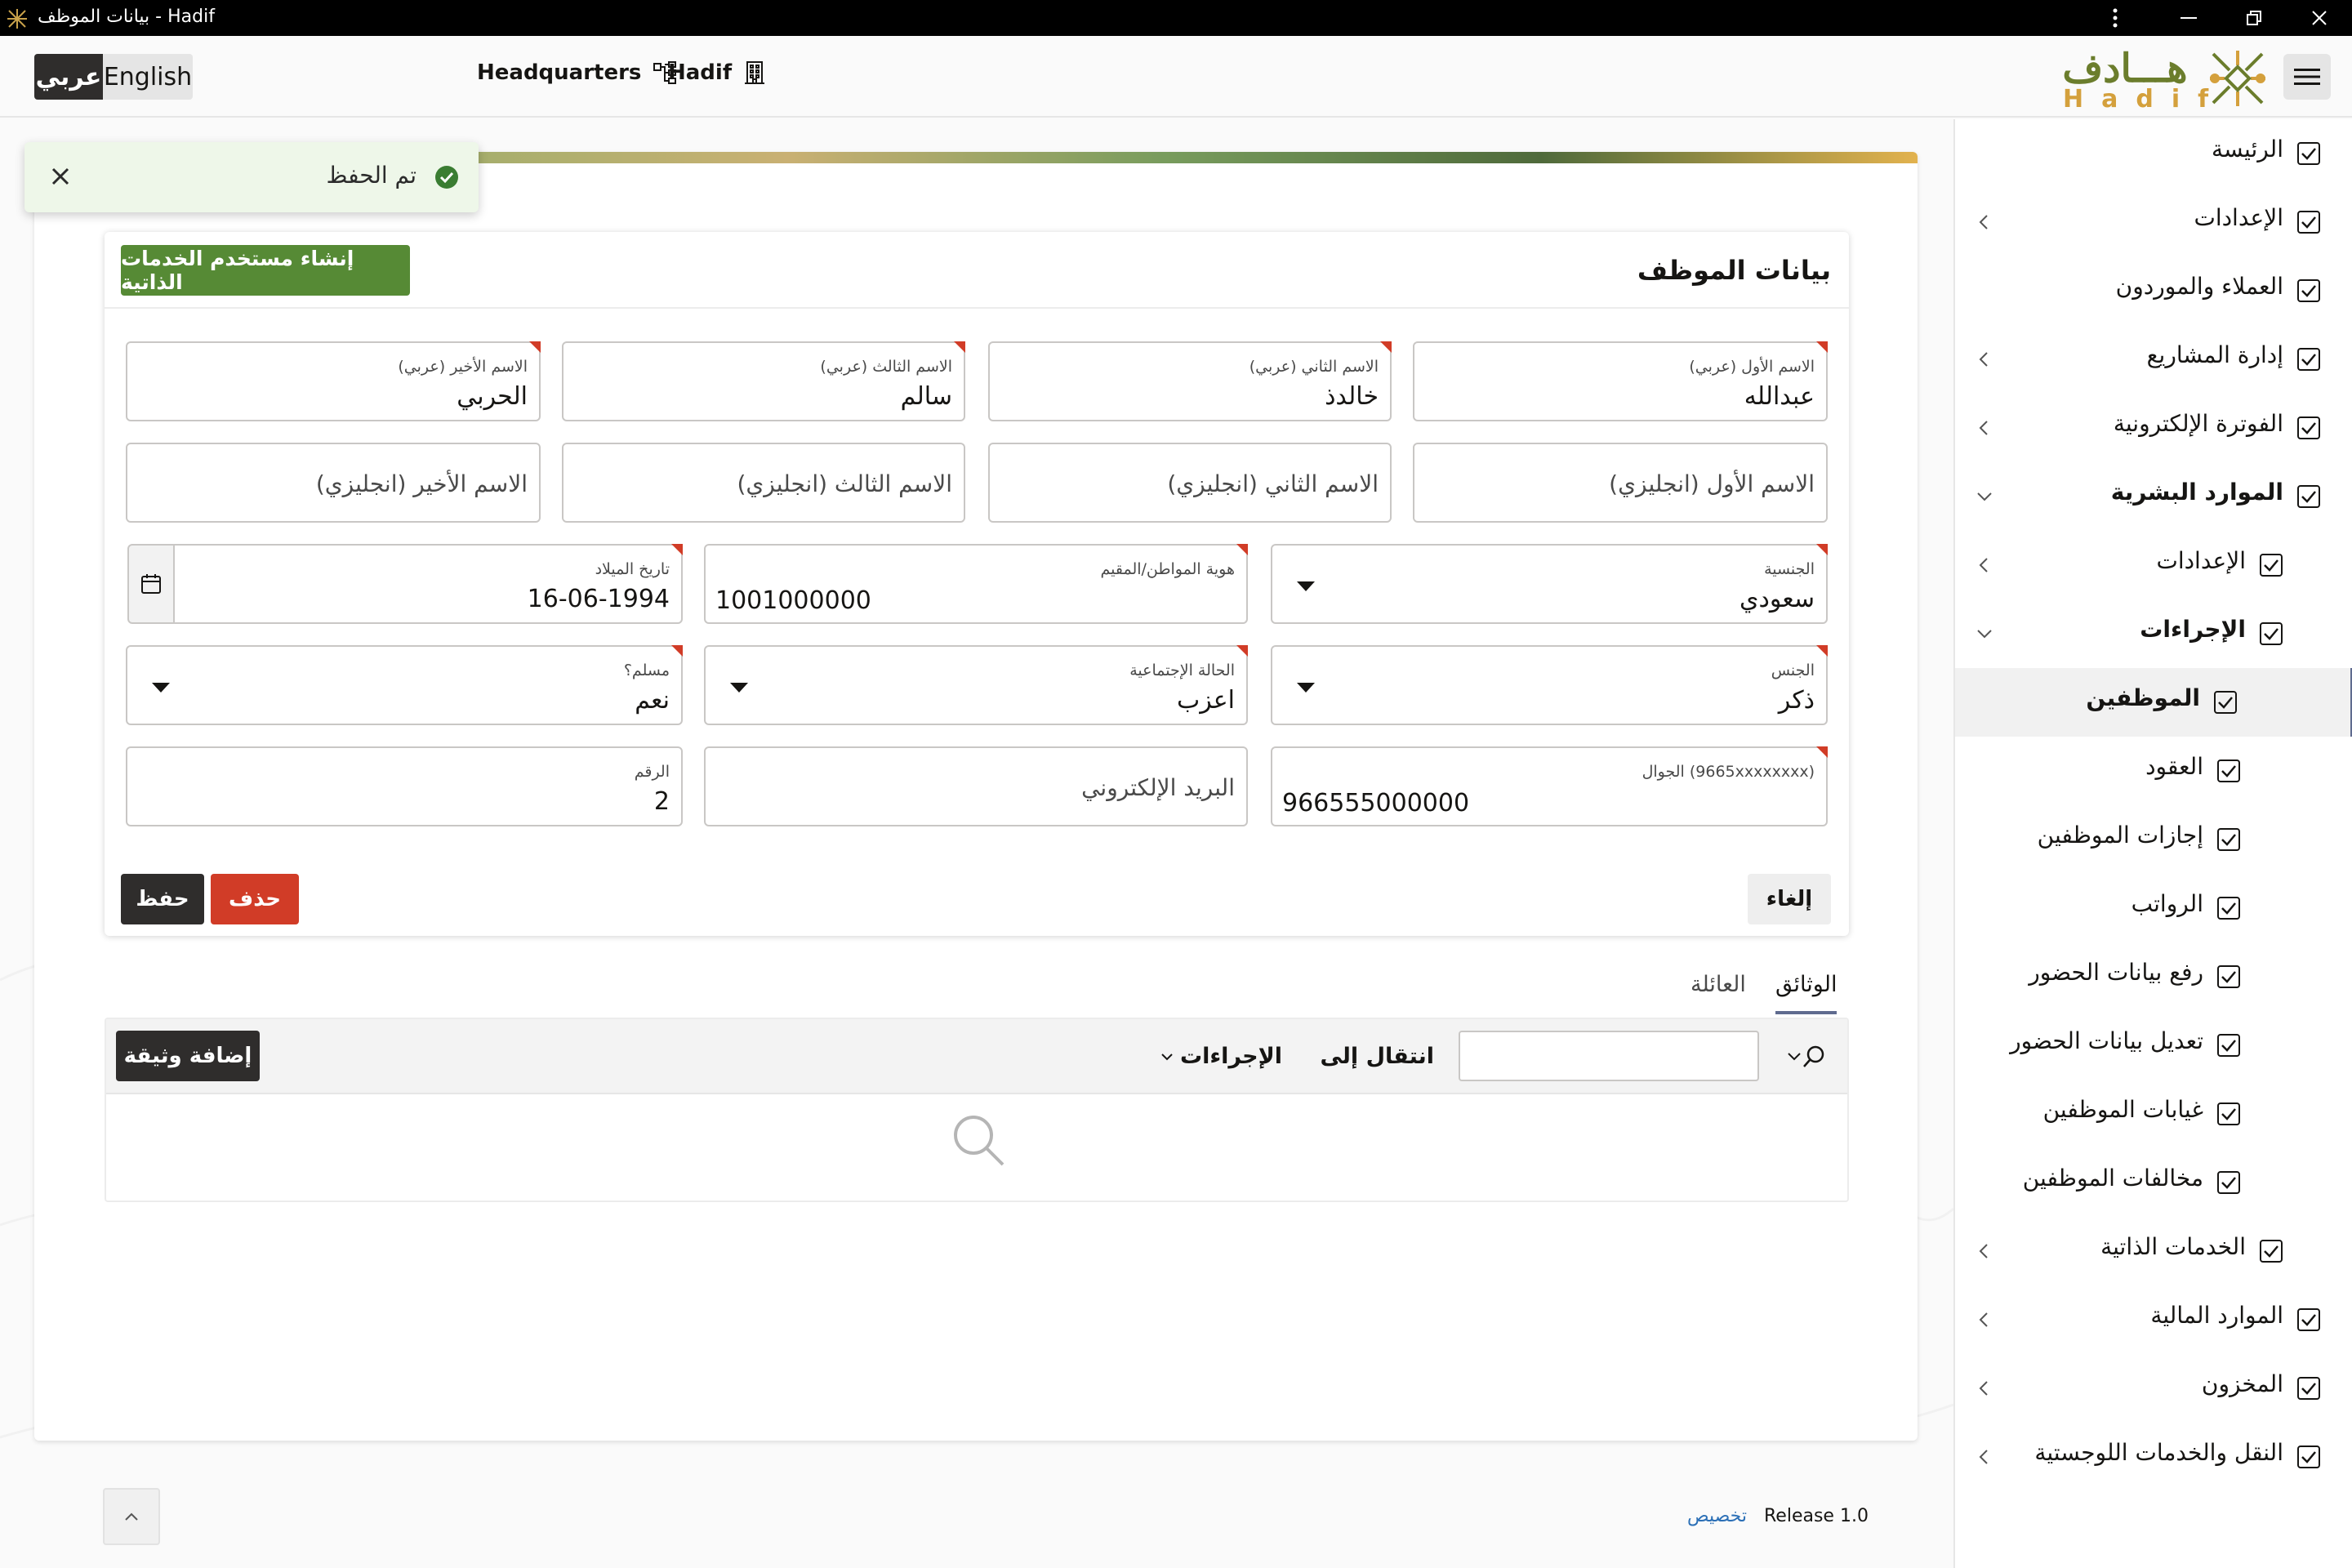 The width and height of the screenshot is (2352, 1568). What do you see at coordinates (2153, 496) in the screenshot?
I see `sidebar-item: الموارد البشرية` at bounding box center [2153, 496].